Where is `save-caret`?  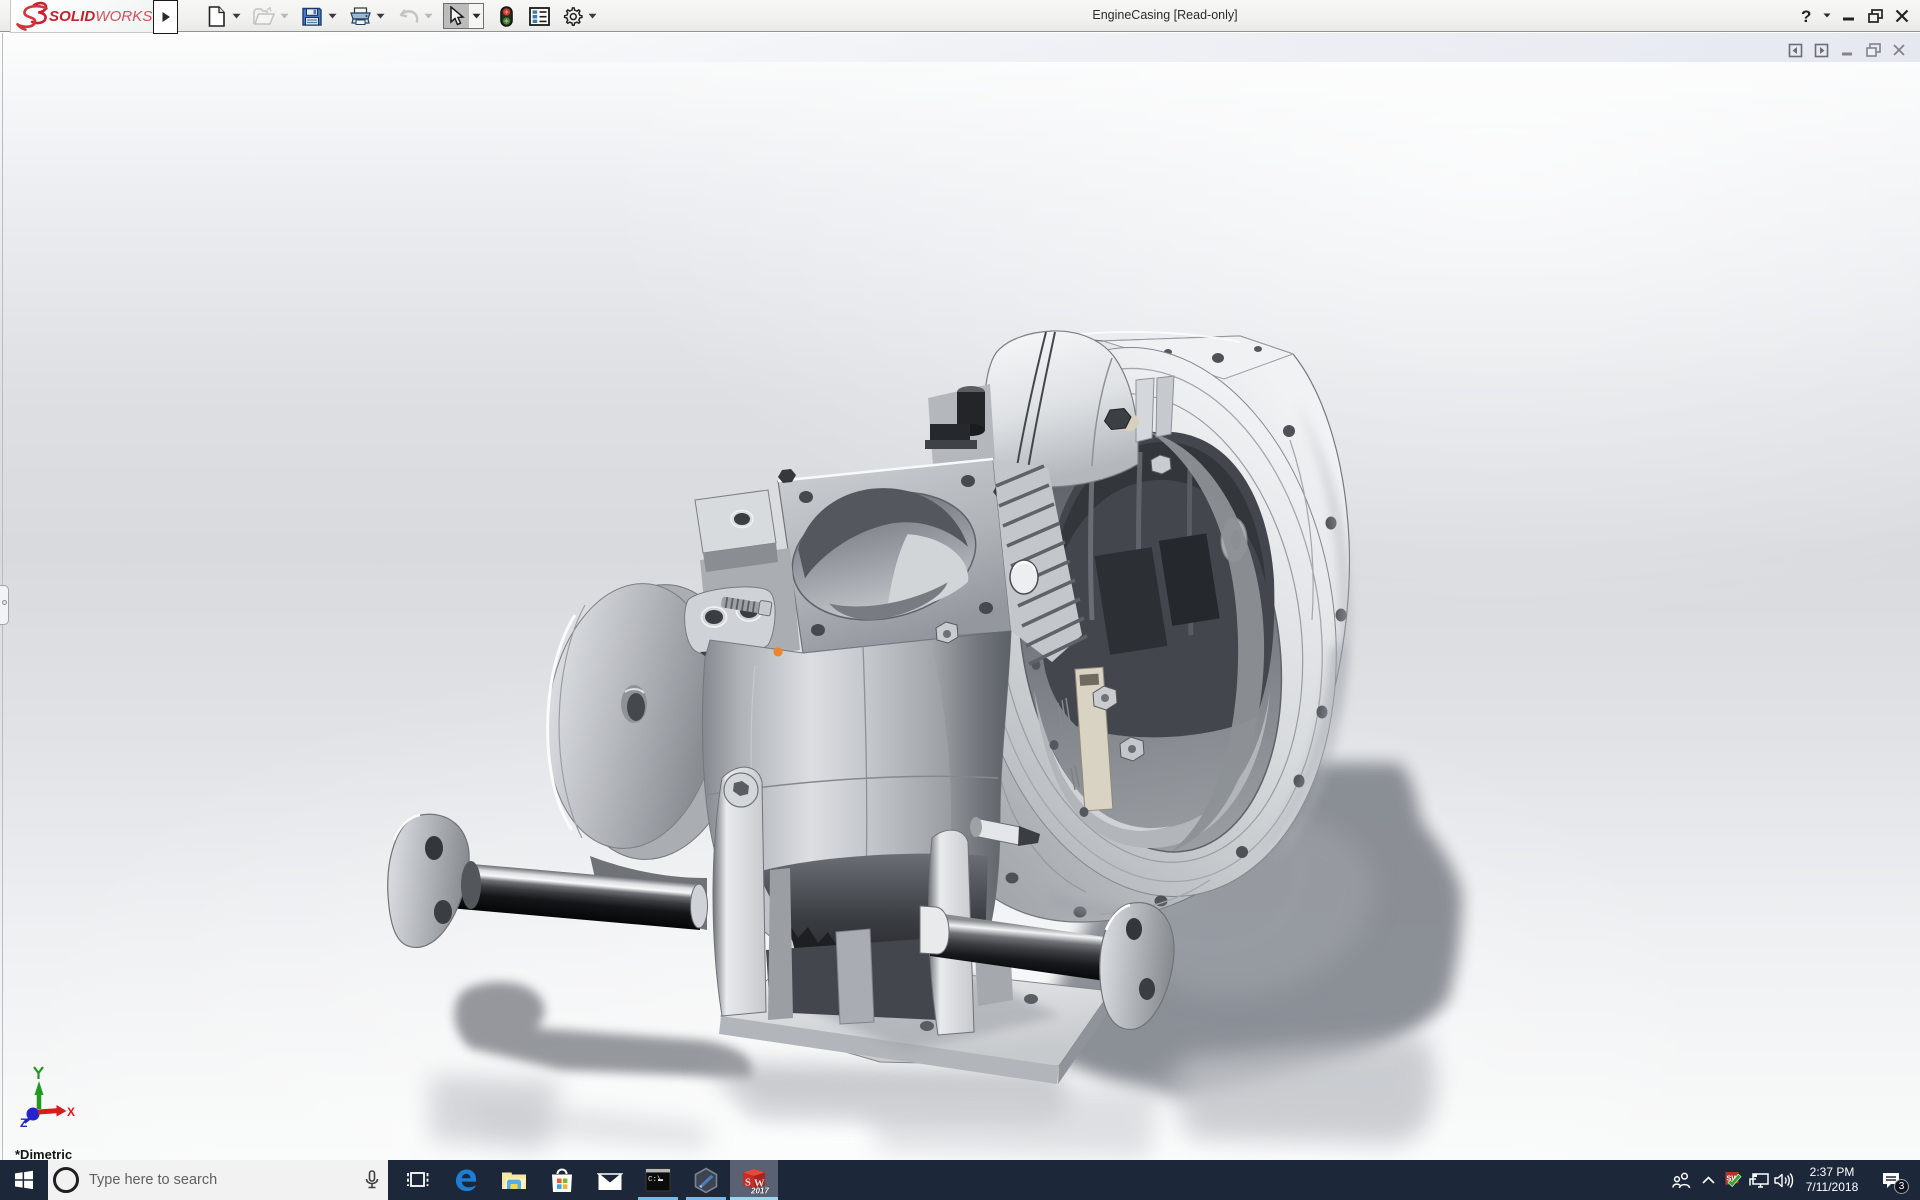
save-caret is located at coordinates (332, 16).